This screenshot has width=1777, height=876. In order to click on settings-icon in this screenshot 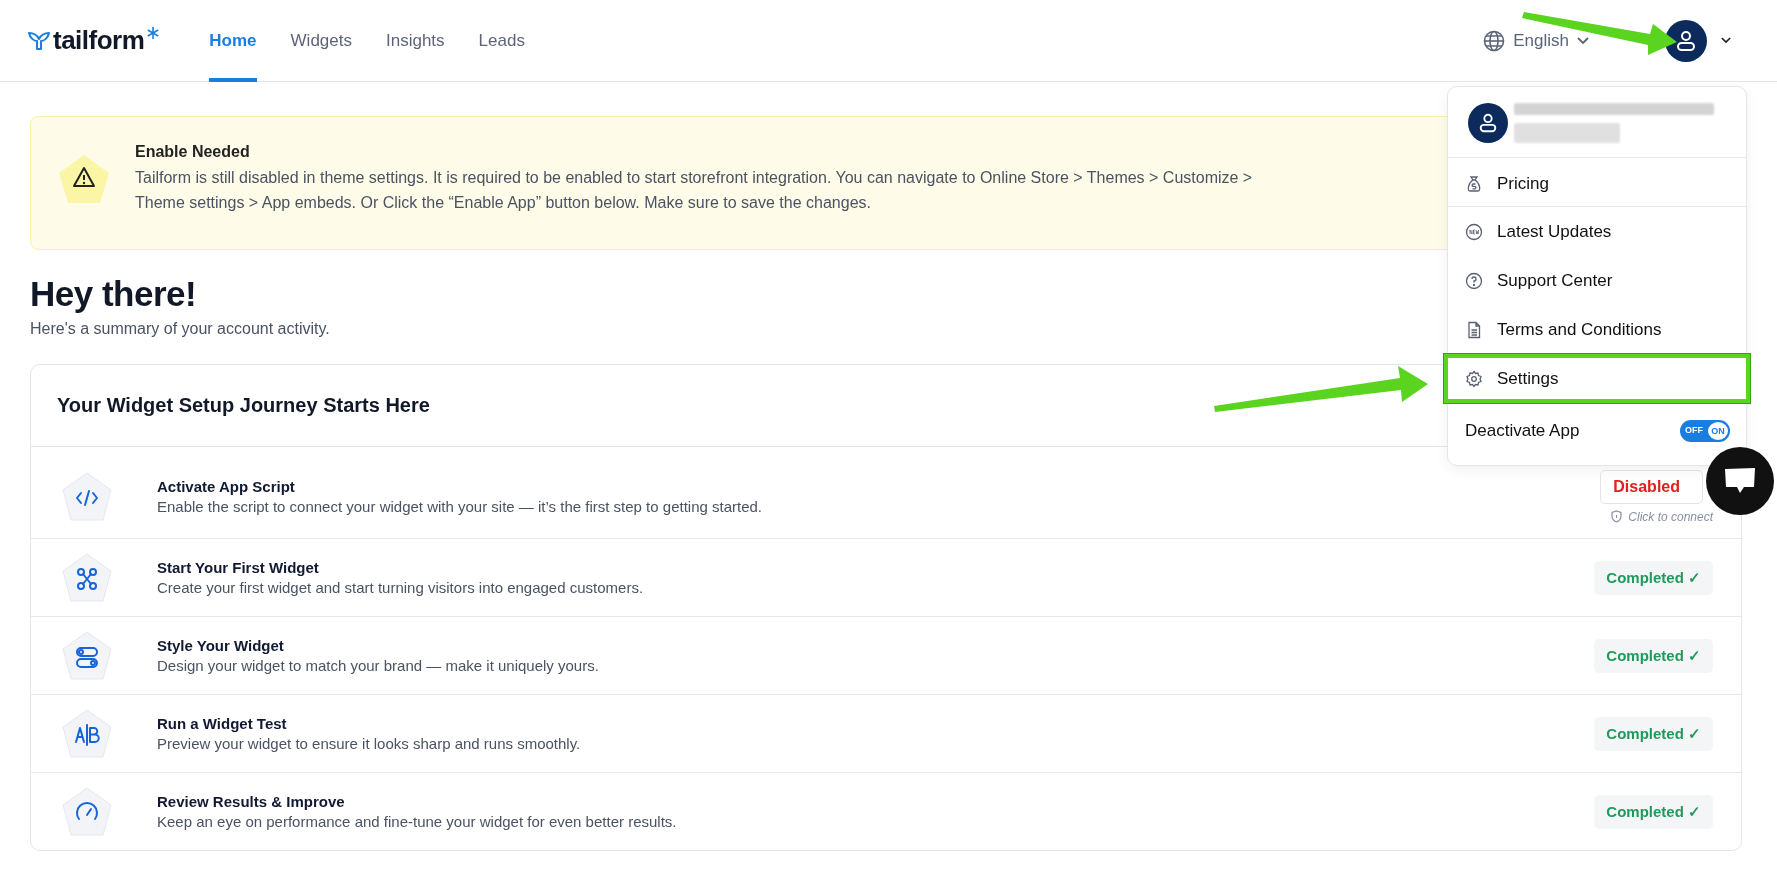, I will do `click(1474, 378)`.